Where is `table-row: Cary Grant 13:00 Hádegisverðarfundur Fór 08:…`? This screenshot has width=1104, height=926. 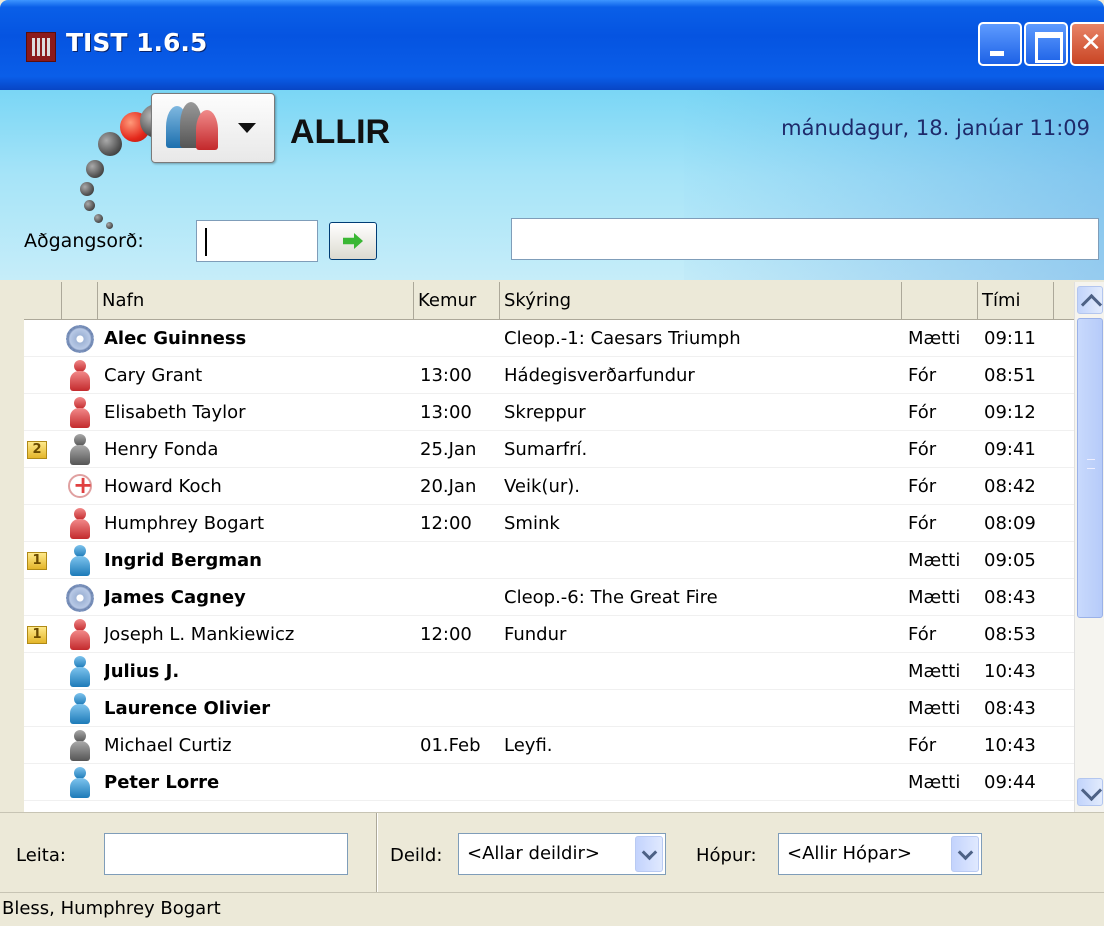 table-row: Cary Grant 13:00 Hádegisverðarfundur Fór 08:… is located at coordinates (549, 375).